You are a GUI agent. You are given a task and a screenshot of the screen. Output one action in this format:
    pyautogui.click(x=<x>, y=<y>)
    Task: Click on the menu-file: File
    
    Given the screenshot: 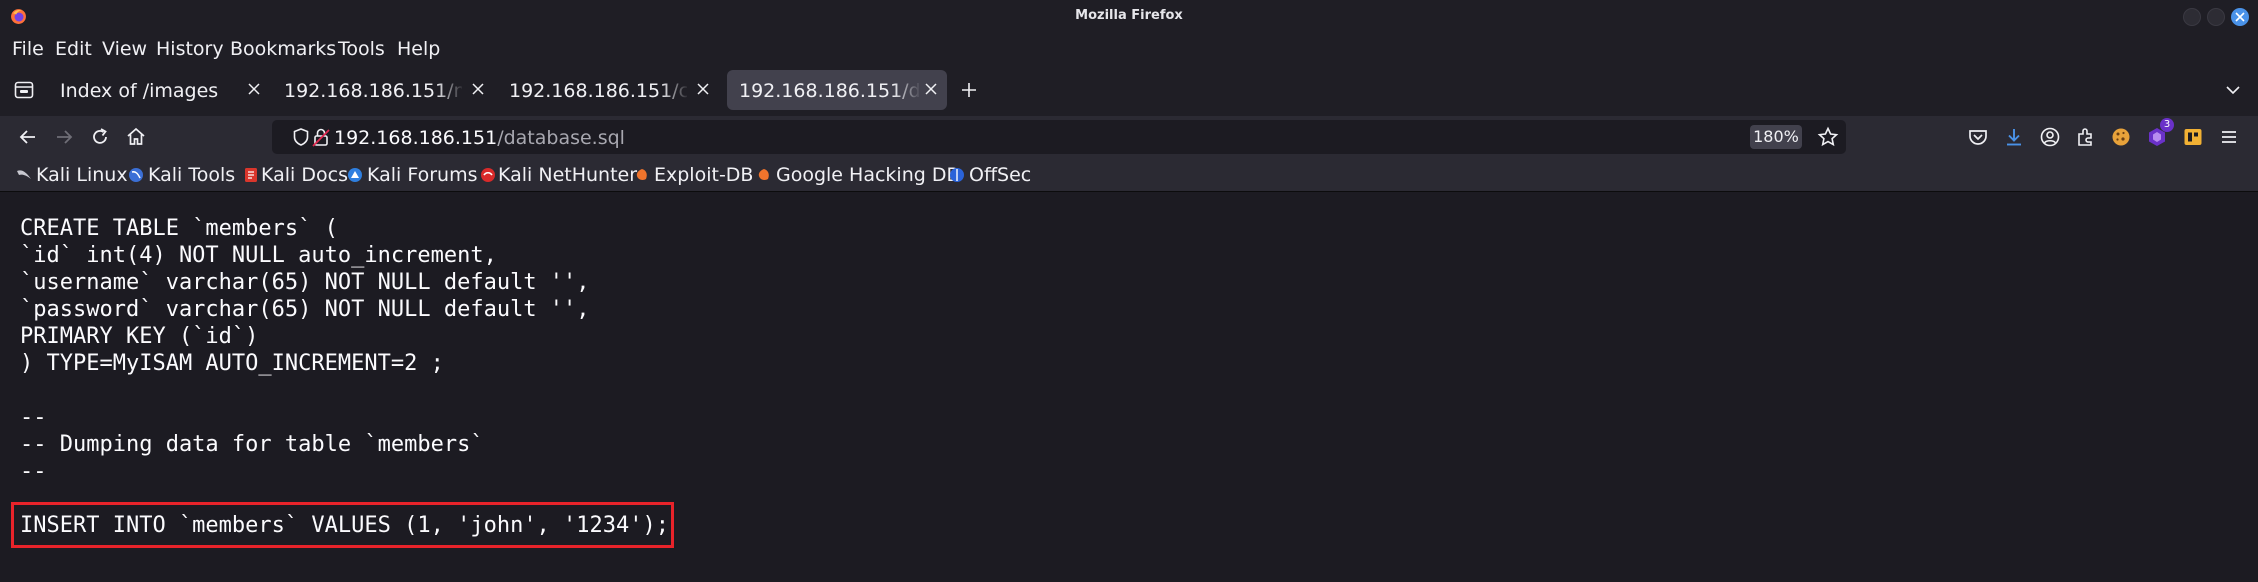 What is the action you would take?
    pyautogui.click(x=28, y=49)
    